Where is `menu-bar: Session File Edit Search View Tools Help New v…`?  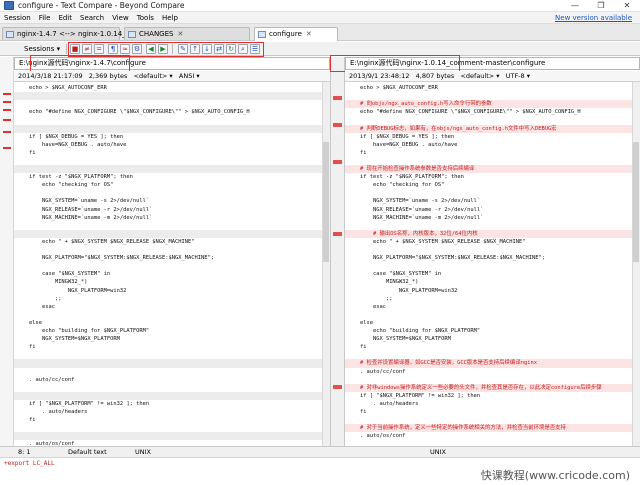 menu-bar: Session File Edit Search View Tools Help New v… is located at coordinates (320, 18).